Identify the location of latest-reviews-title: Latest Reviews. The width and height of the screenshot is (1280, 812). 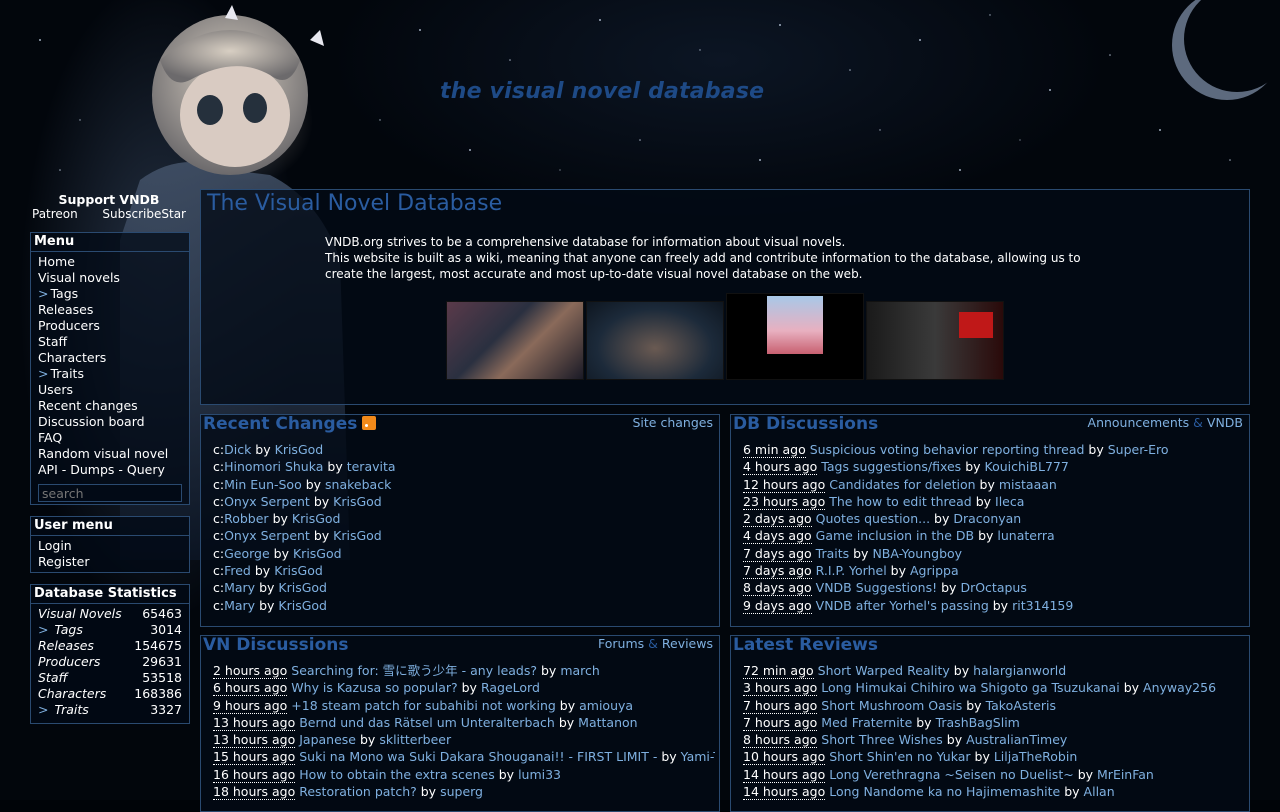
(805, 645).